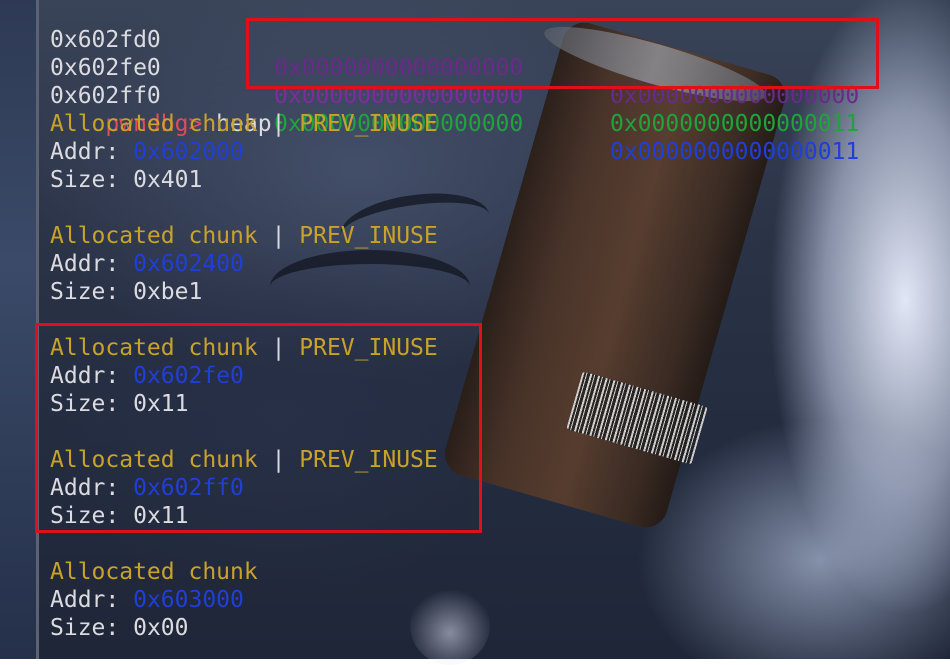  What do you see at coordinates (37, 329) in the screenshot?
I see `pane-divider` at bounding box center [37, 329].